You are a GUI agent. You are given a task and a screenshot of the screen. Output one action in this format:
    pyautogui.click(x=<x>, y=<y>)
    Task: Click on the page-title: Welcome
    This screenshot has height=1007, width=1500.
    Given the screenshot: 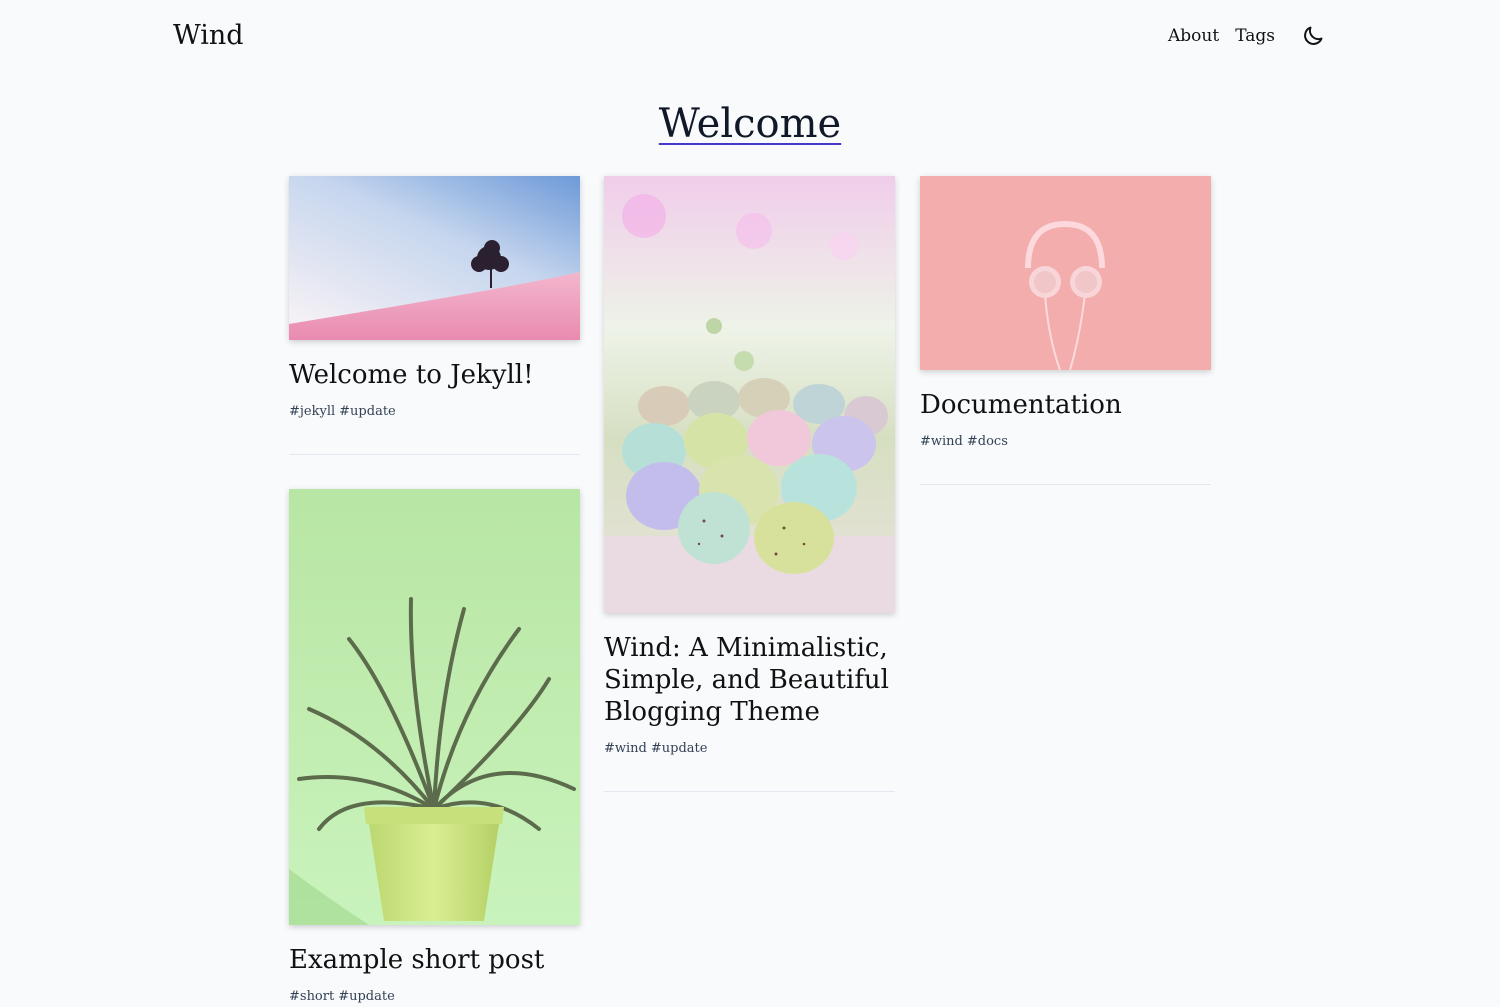 What is the action you would take?
    pyautogui.click(x=750, y=124)
    